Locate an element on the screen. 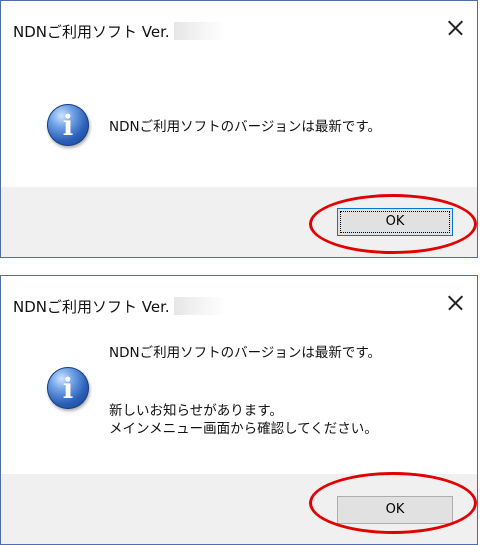  message-line-2: 新しいお知らせがあります。 is located at coordinates (196, 411).